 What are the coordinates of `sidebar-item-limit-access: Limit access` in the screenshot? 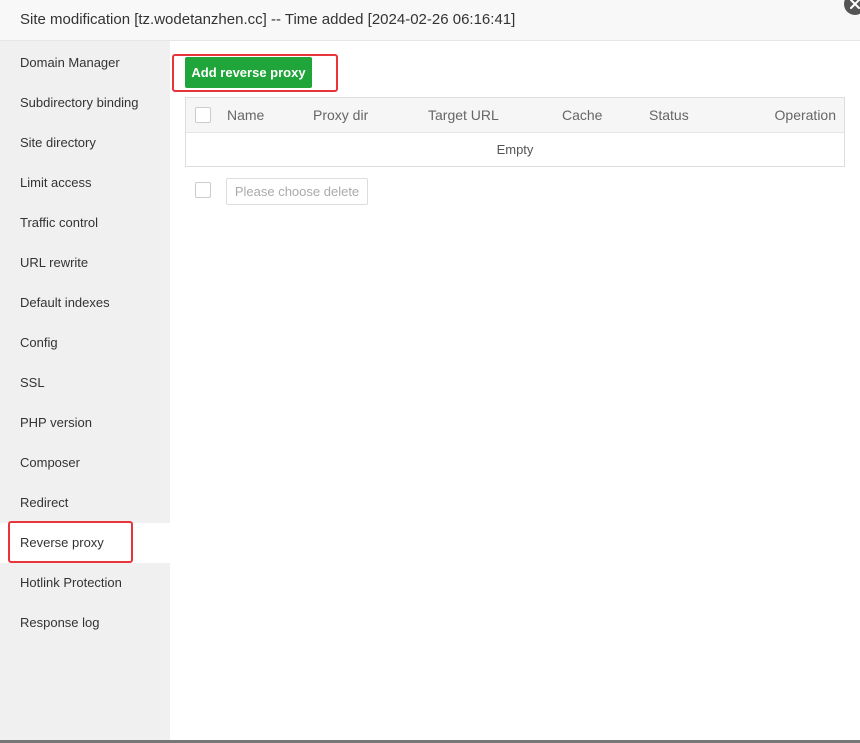 It's located at (85, 183).